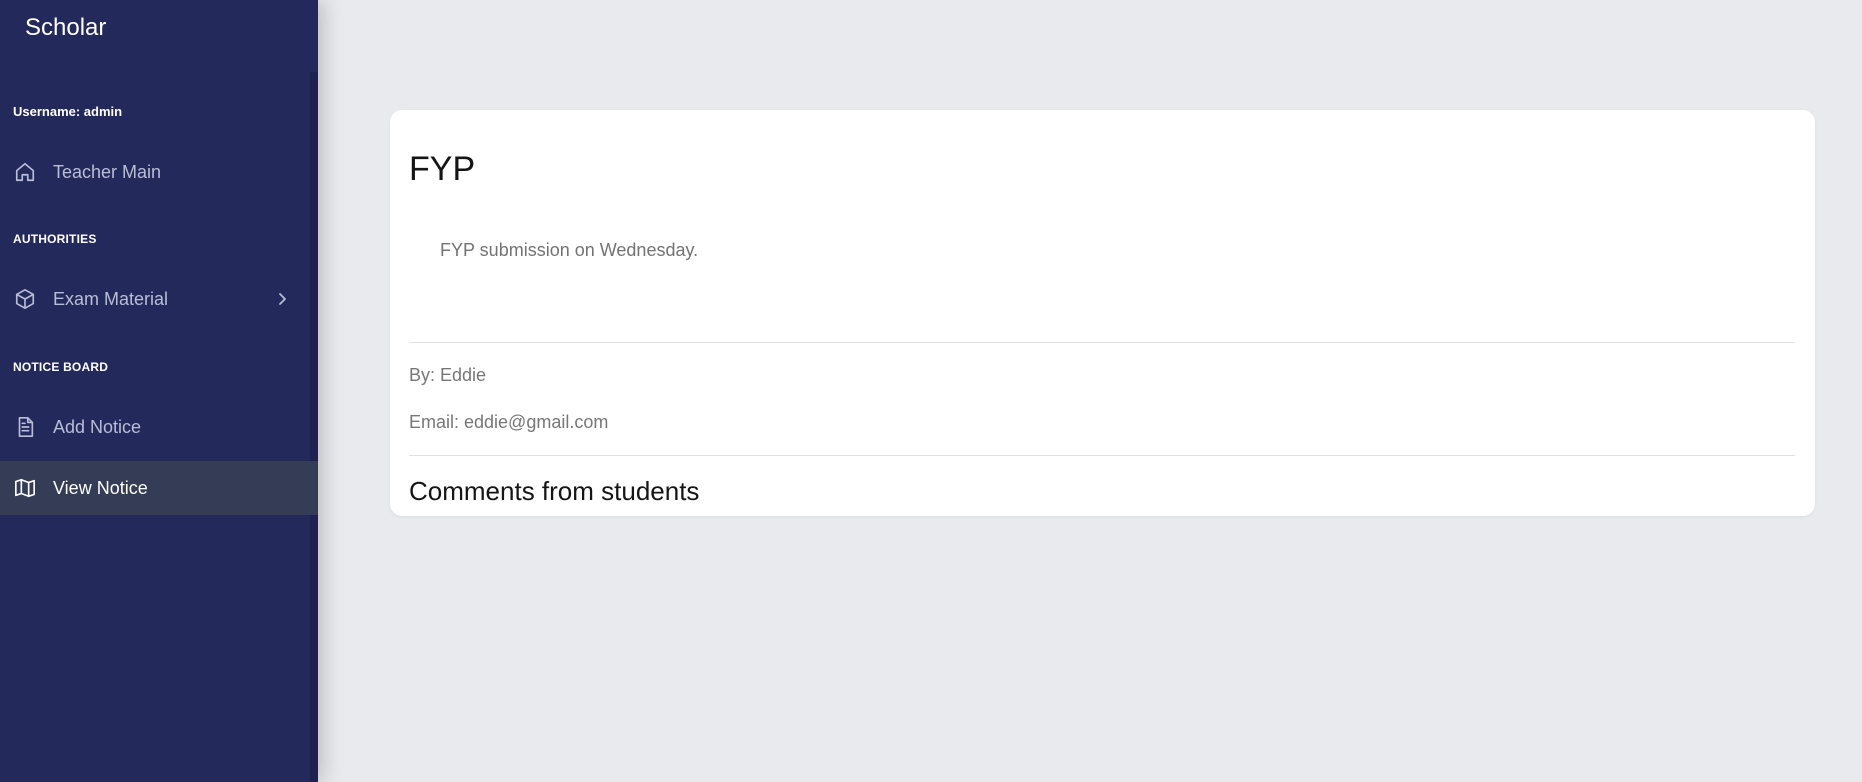  What do you see at coordinates (111, 298) in the screenshot?
I see `sidebar-item-label: Exam Material` at bounding box center [111, 298].